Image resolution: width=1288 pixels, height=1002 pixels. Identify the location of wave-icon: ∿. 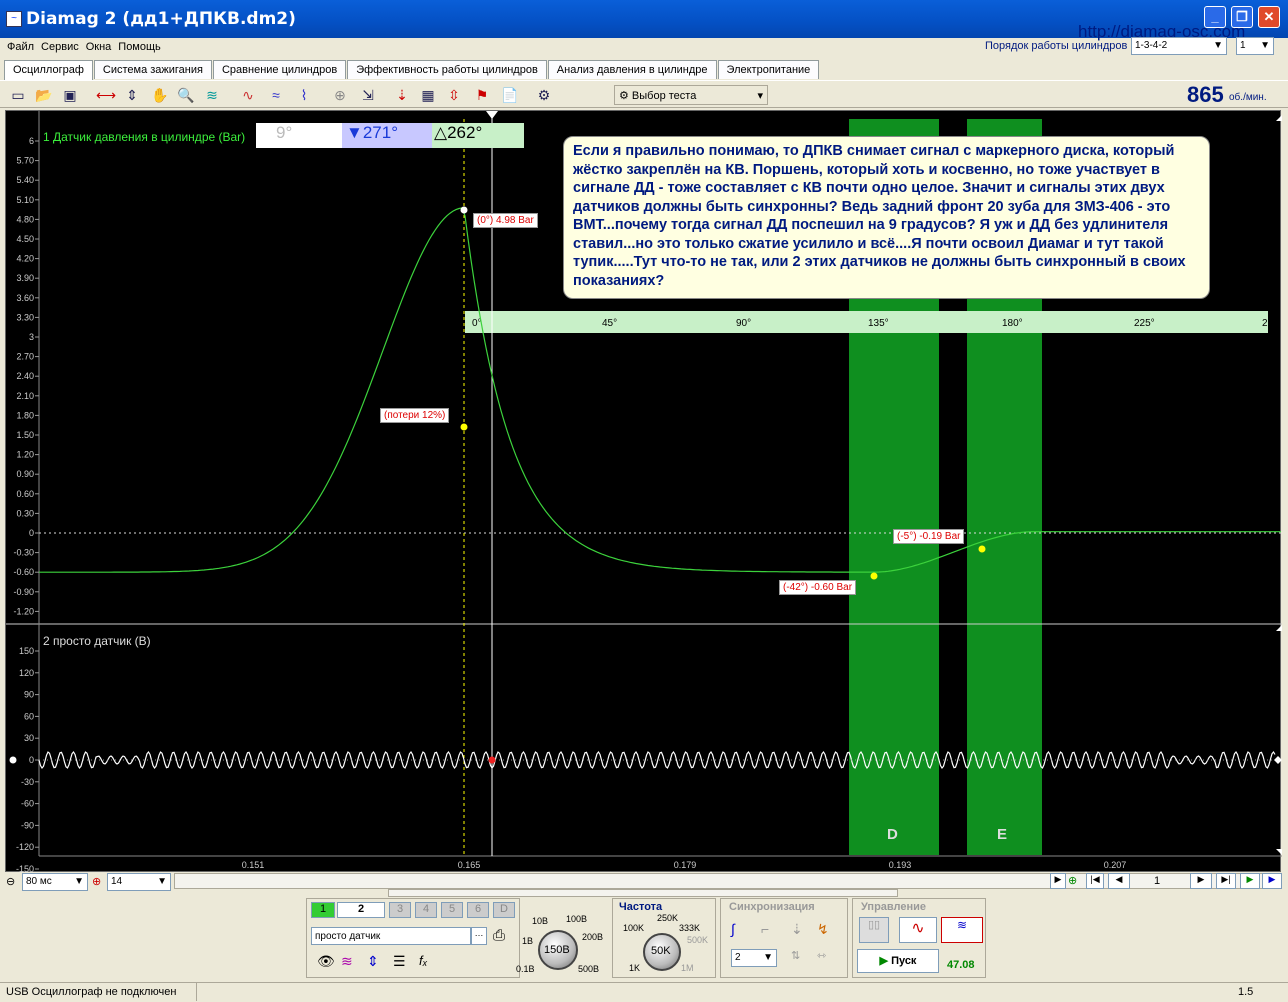
(248, 95).